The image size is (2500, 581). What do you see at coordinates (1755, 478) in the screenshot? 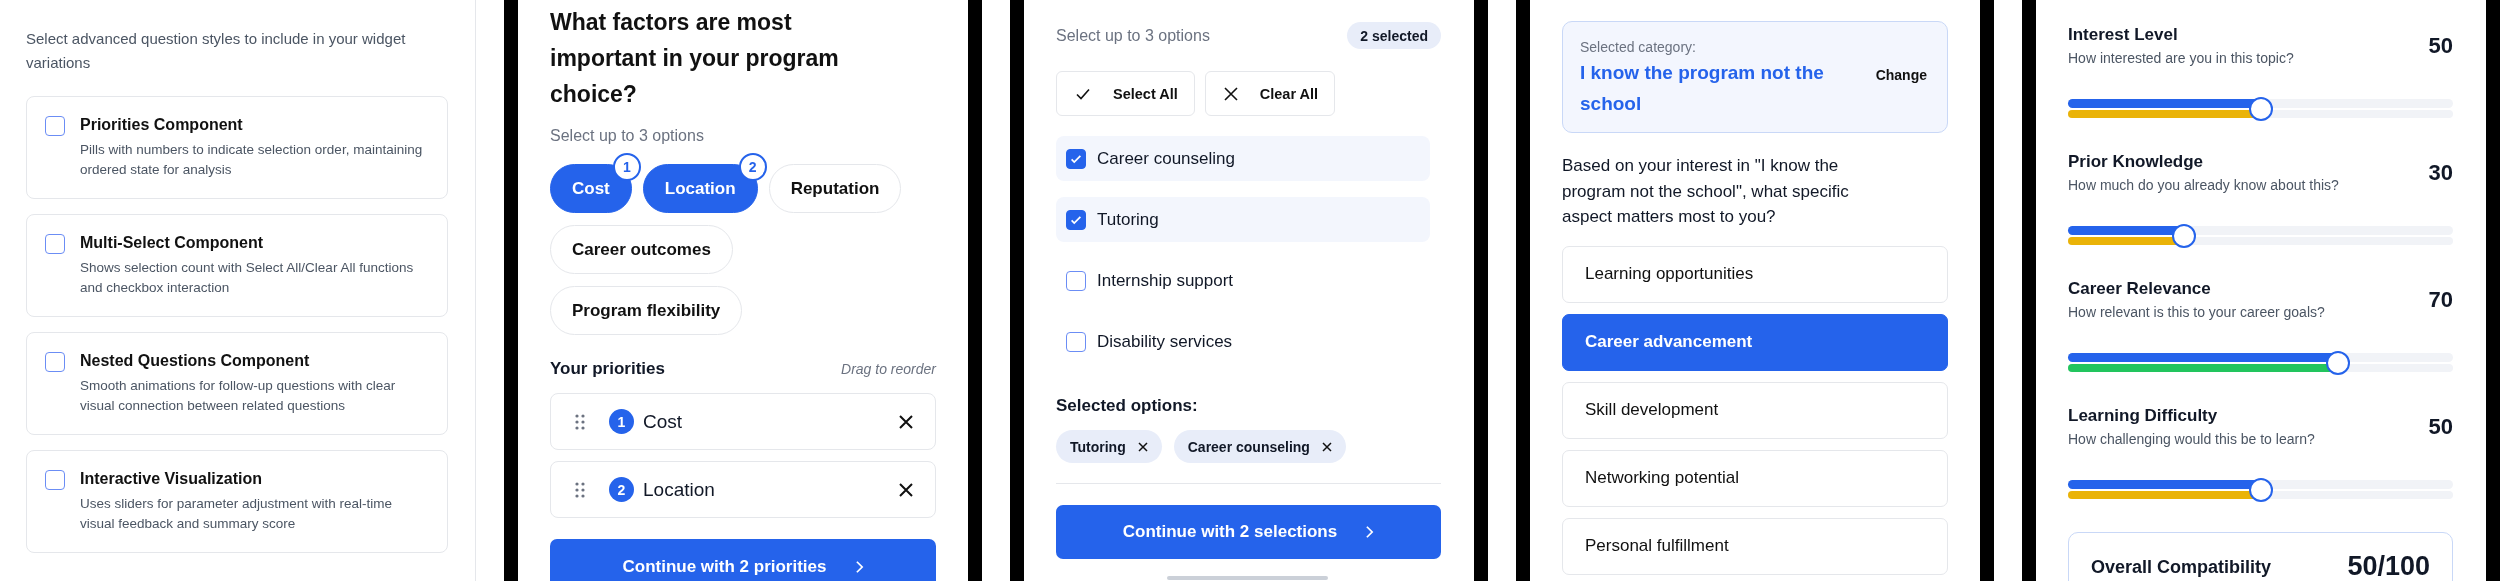
I see `answer-option: Networking potential` at bounding box center [1755, 478].